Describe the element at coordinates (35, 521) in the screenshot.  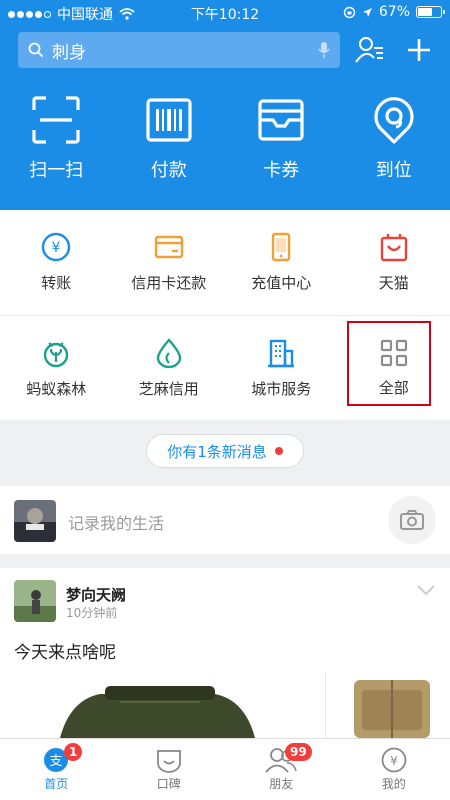
I see `avatar` at that location.